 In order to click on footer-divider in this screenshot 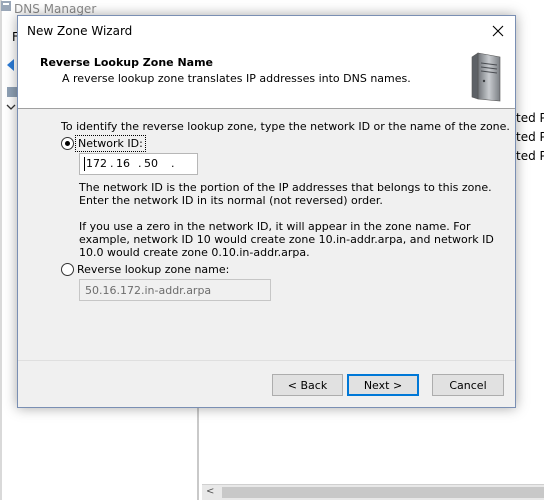, I will do `click(266, 360)`.